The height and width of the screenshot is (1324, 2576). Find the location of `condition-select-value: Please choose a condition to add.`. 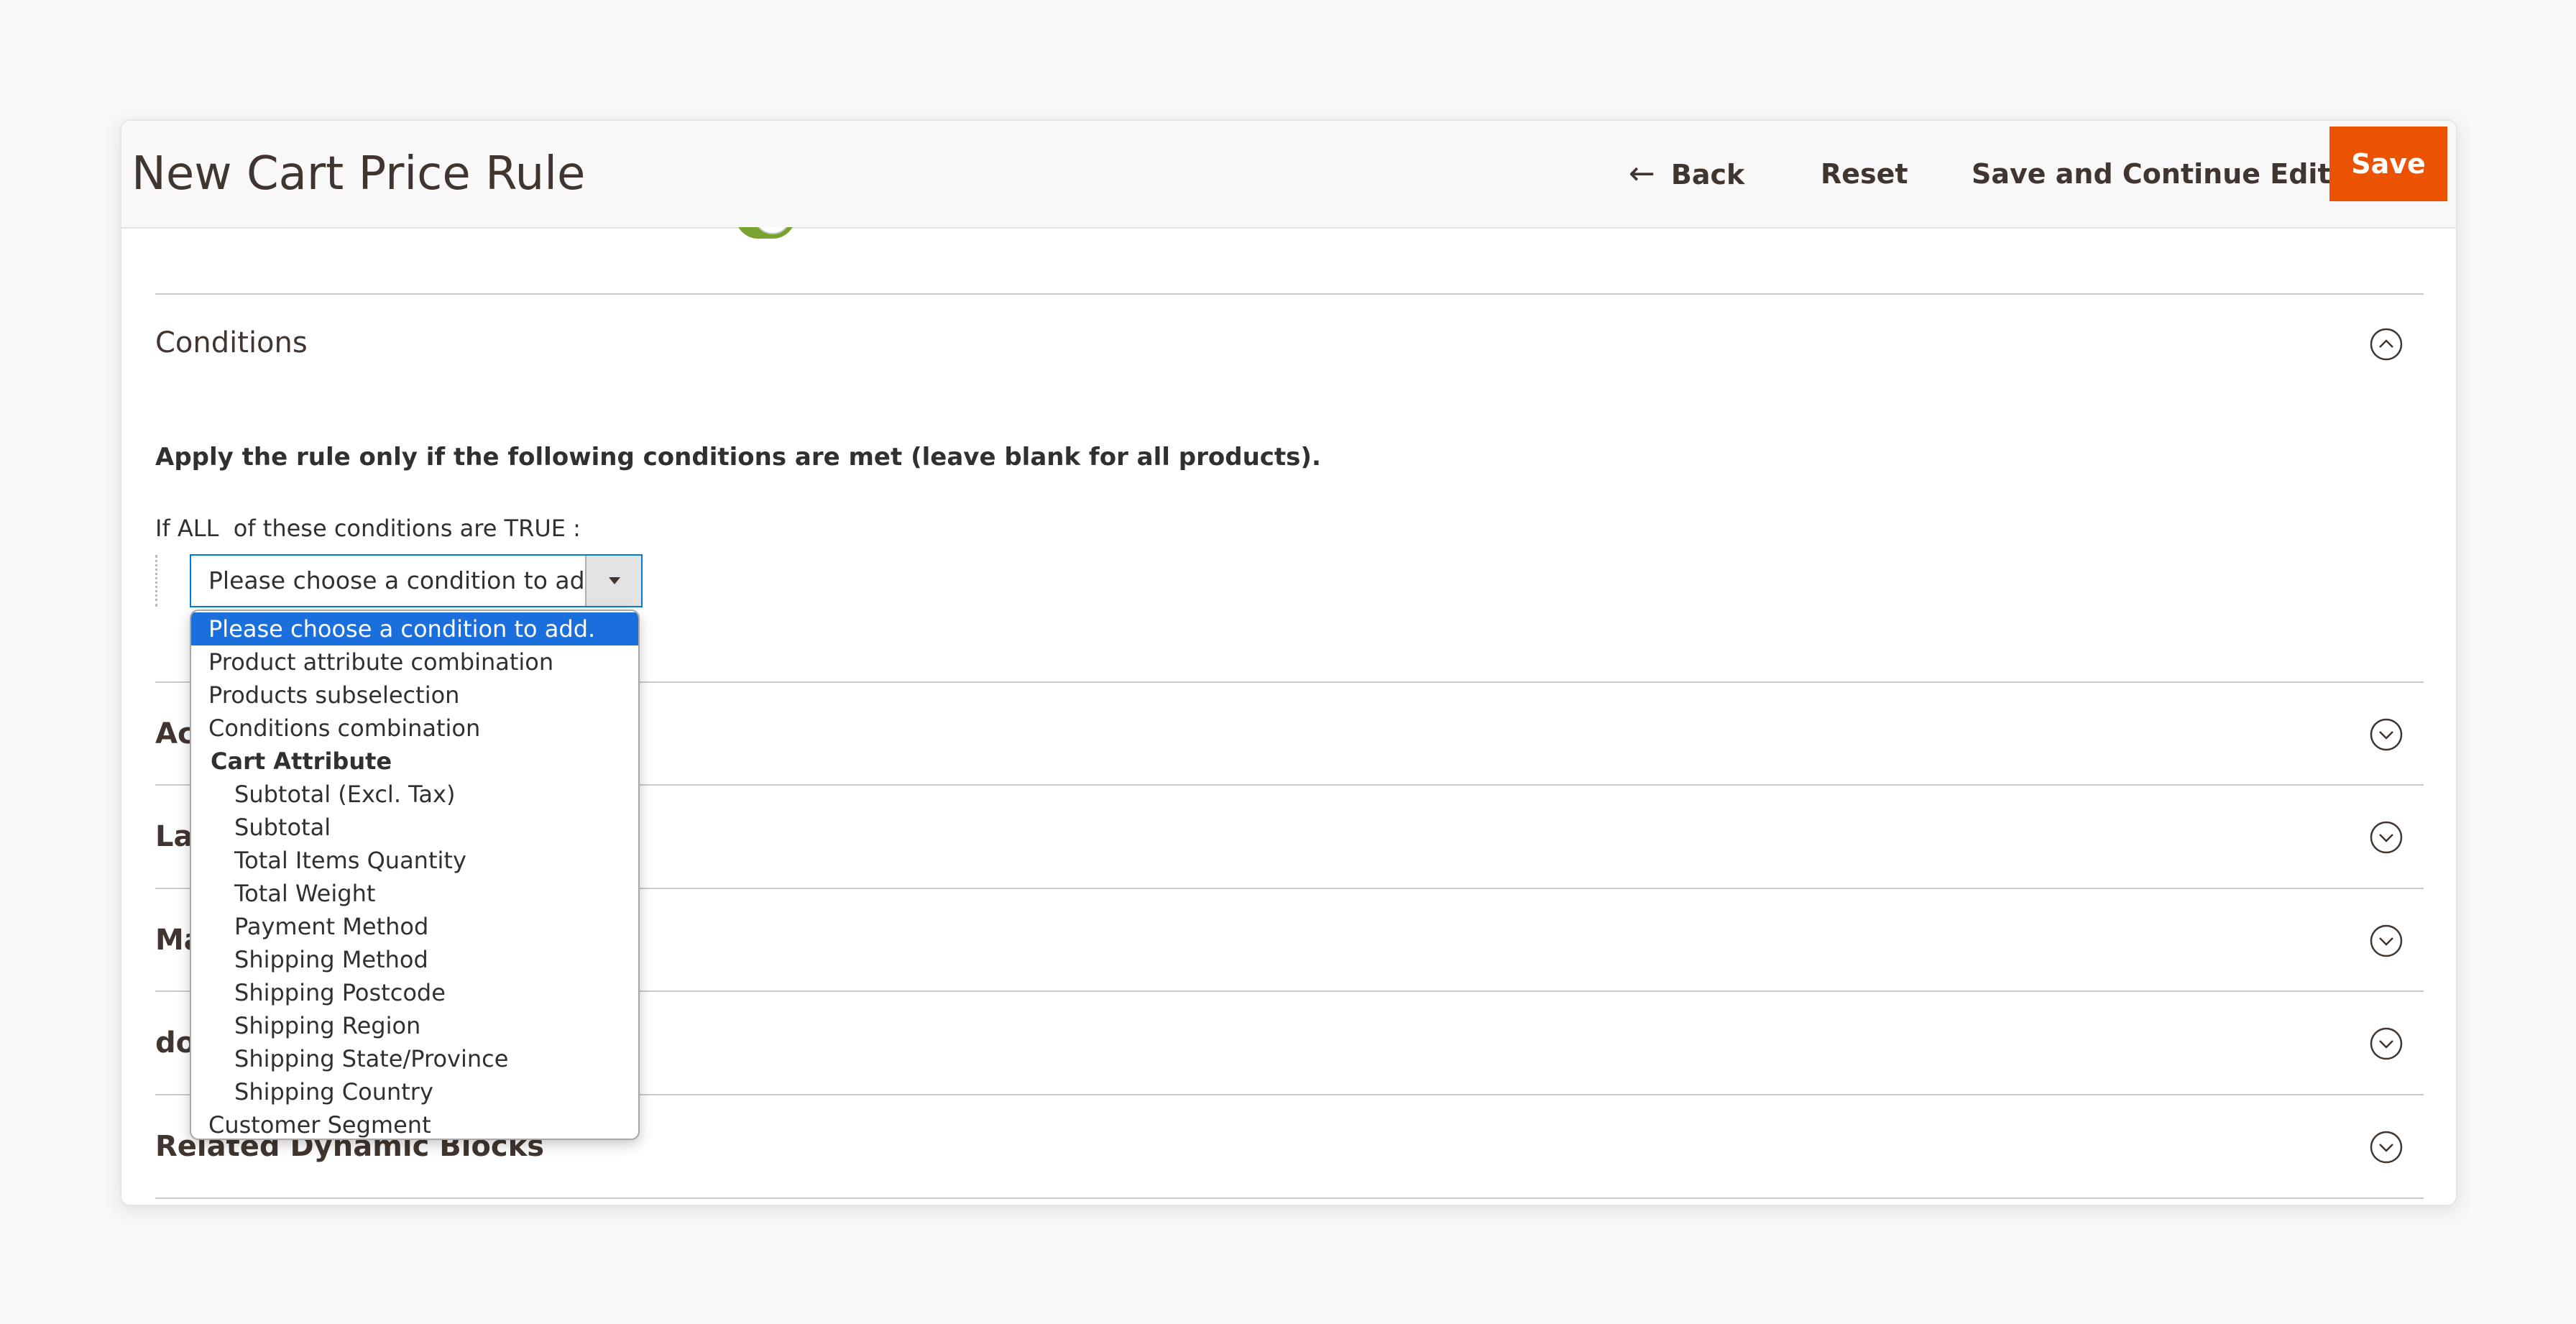

condition-select-value: Please choose a condition to add. is located at coordinates (408, 580).